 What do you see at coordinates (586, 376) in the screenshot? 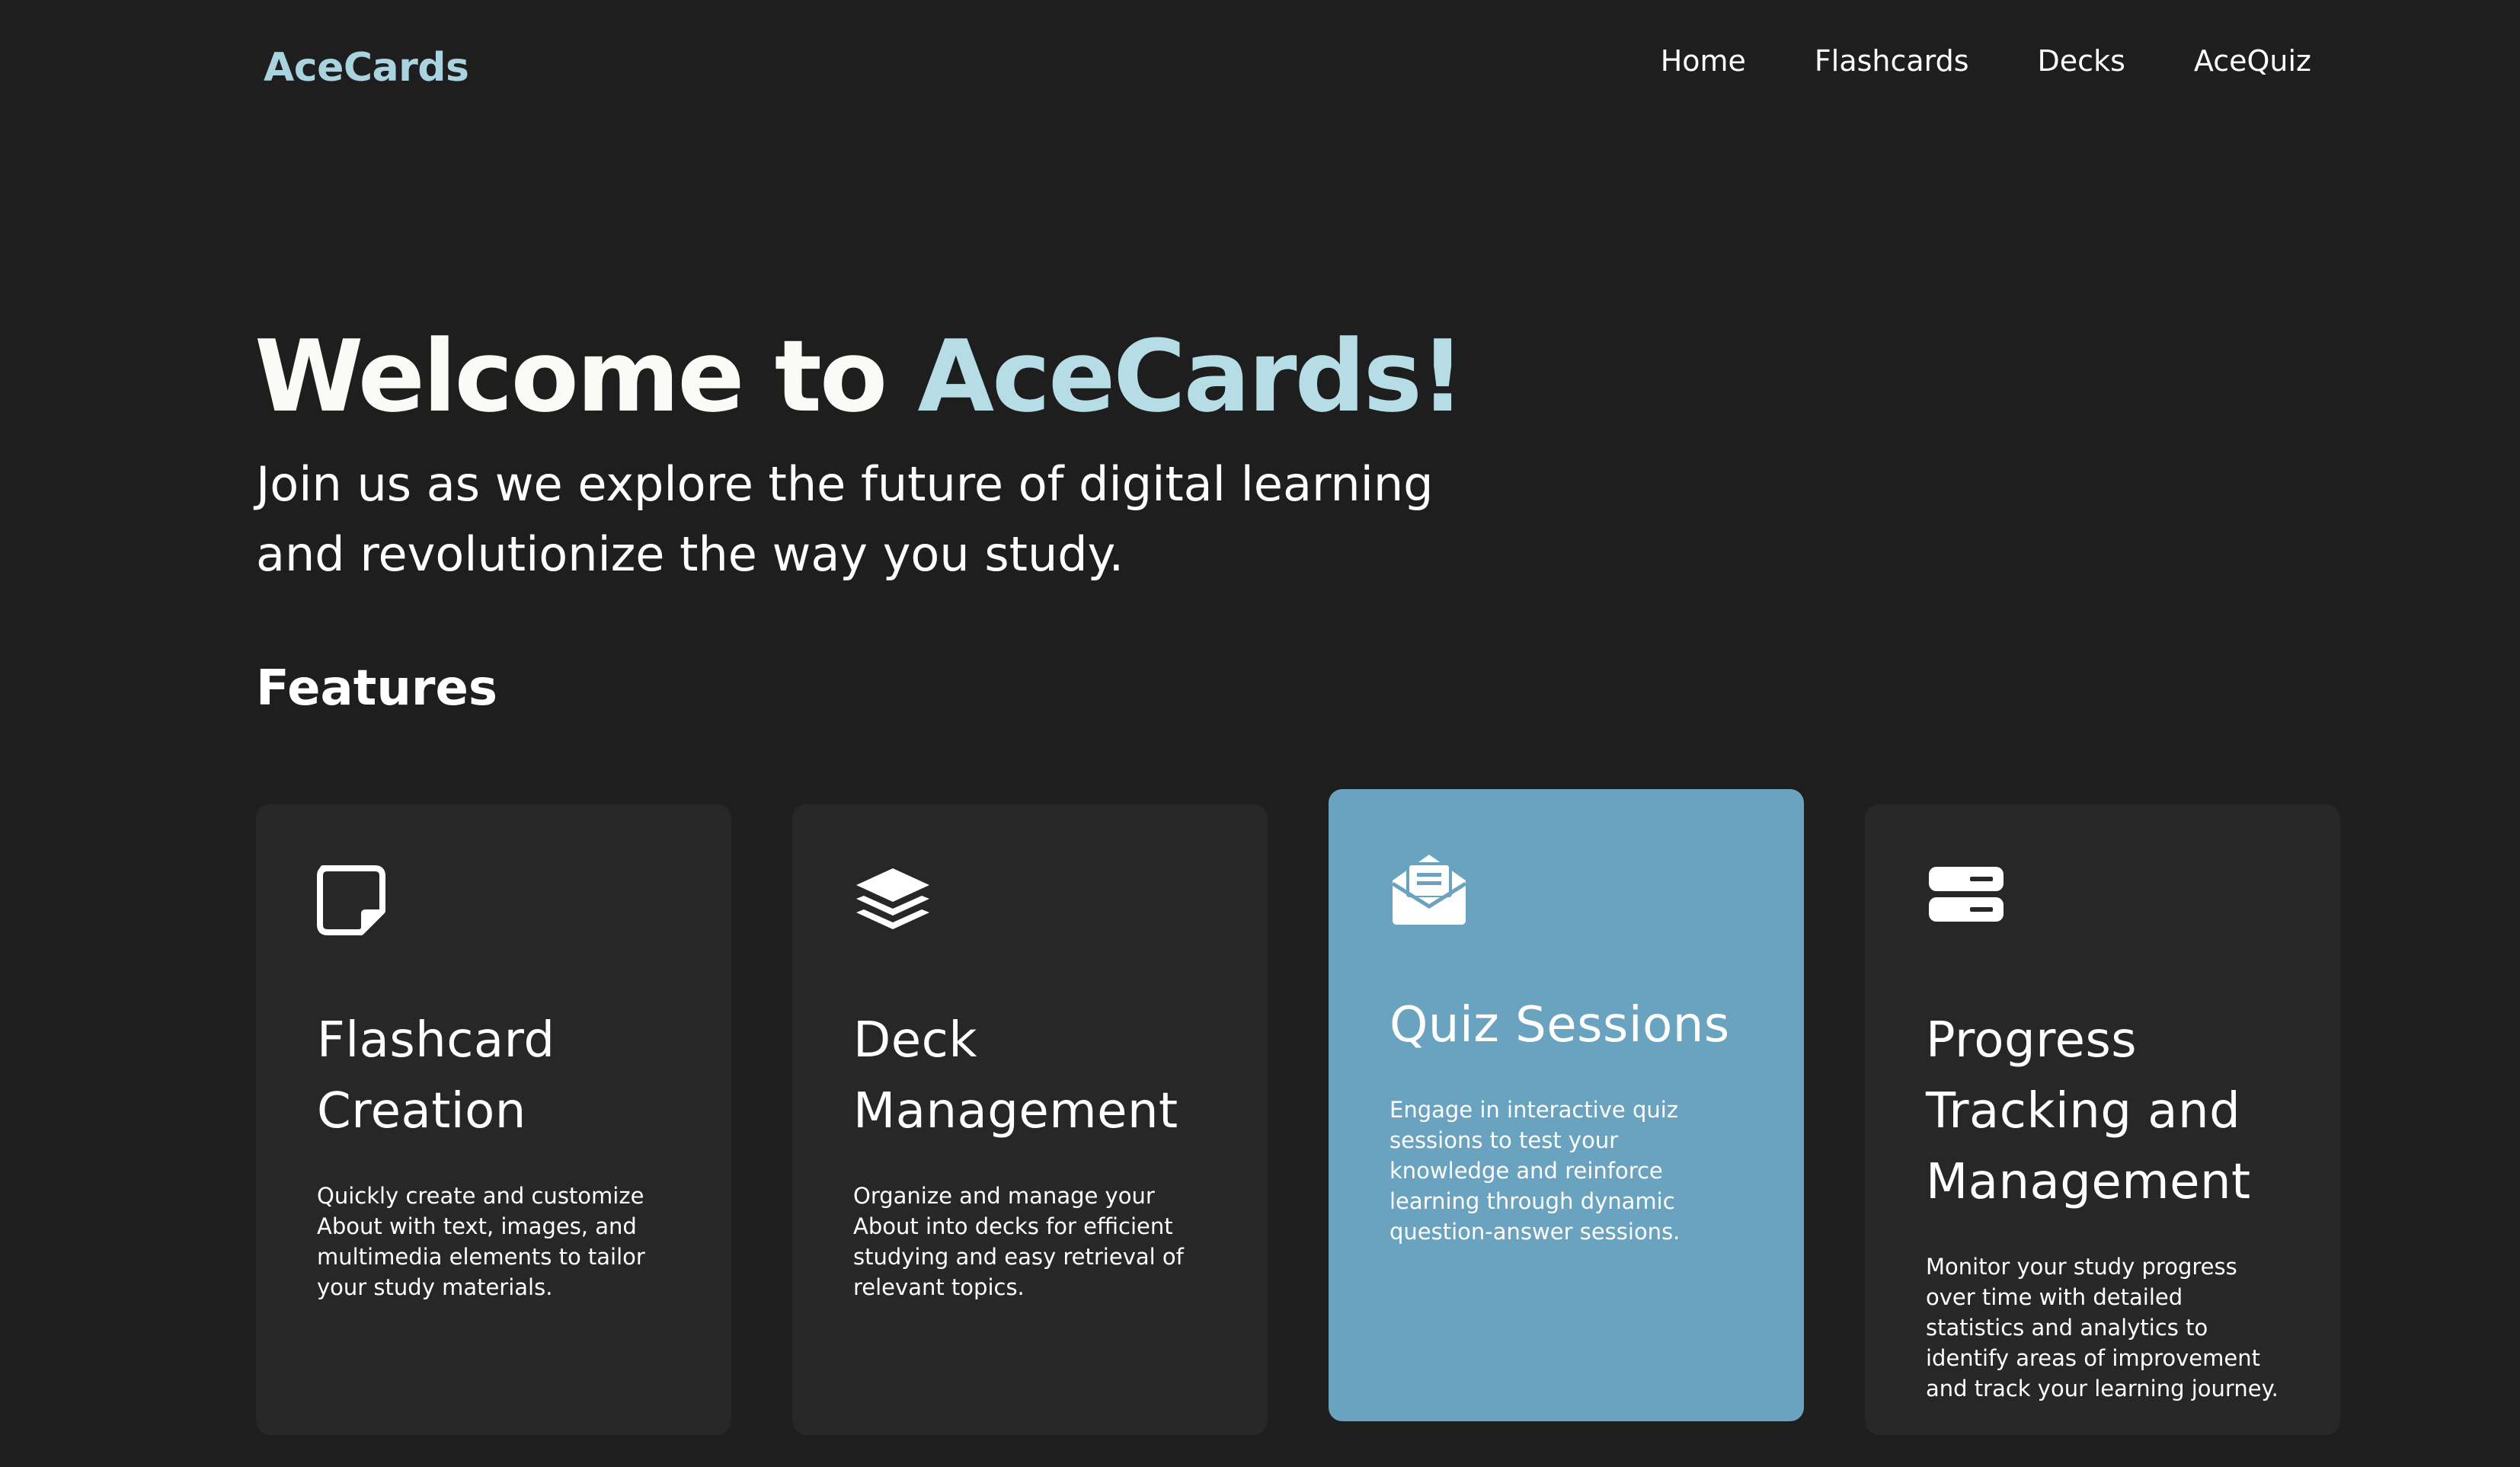
I see `hero-title-prefix: Welcome to` at bounding box center [586, 376].